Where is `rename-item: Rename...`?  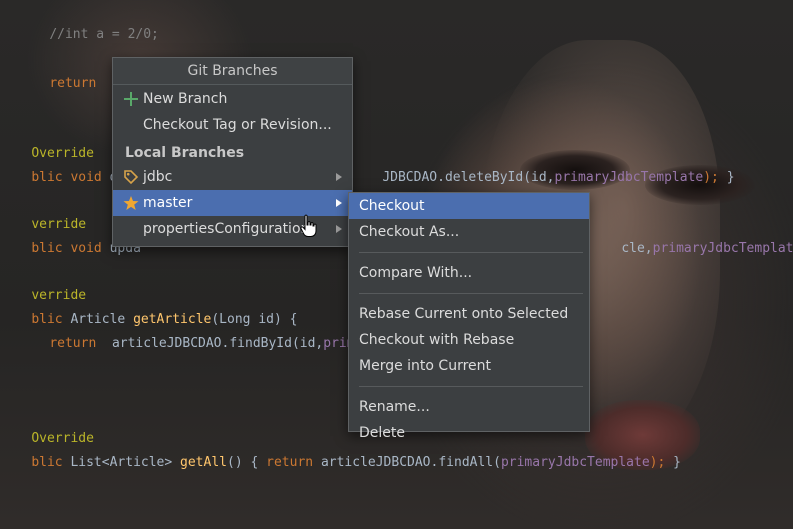
rename-item: Rename... is located at coordinates (469, 407).